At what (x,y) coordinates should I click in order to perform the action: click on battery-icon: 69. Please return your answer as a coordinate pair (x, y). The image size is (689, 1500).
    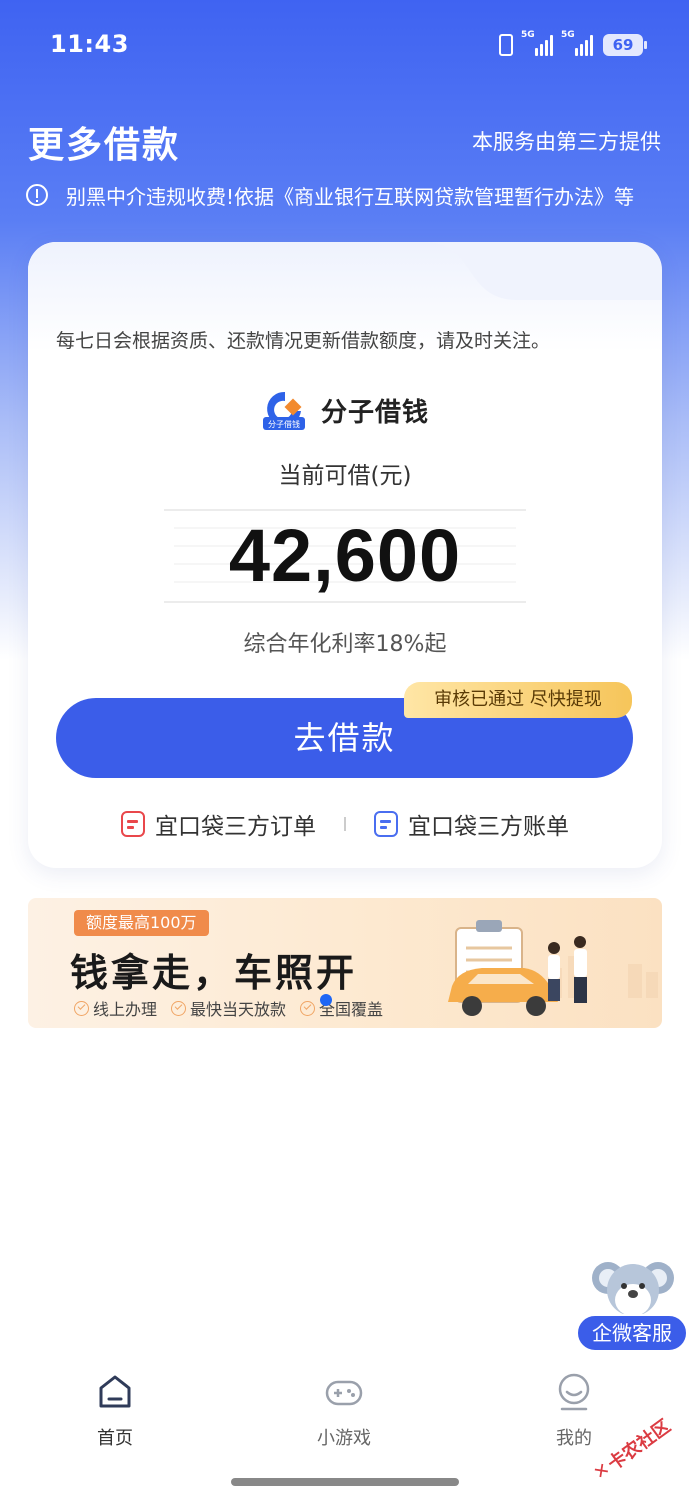
    Looking at the image, I should click on (625, 45).